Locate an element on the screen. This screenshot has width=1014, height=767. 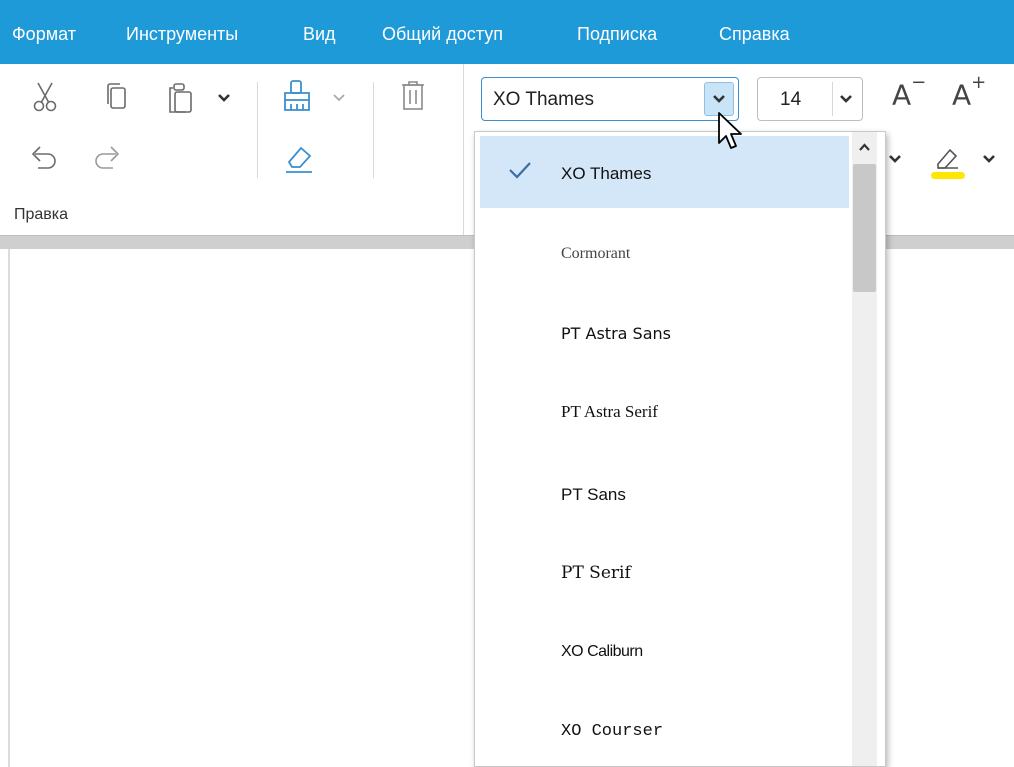
check-icon is located at coordinates (520, 172).